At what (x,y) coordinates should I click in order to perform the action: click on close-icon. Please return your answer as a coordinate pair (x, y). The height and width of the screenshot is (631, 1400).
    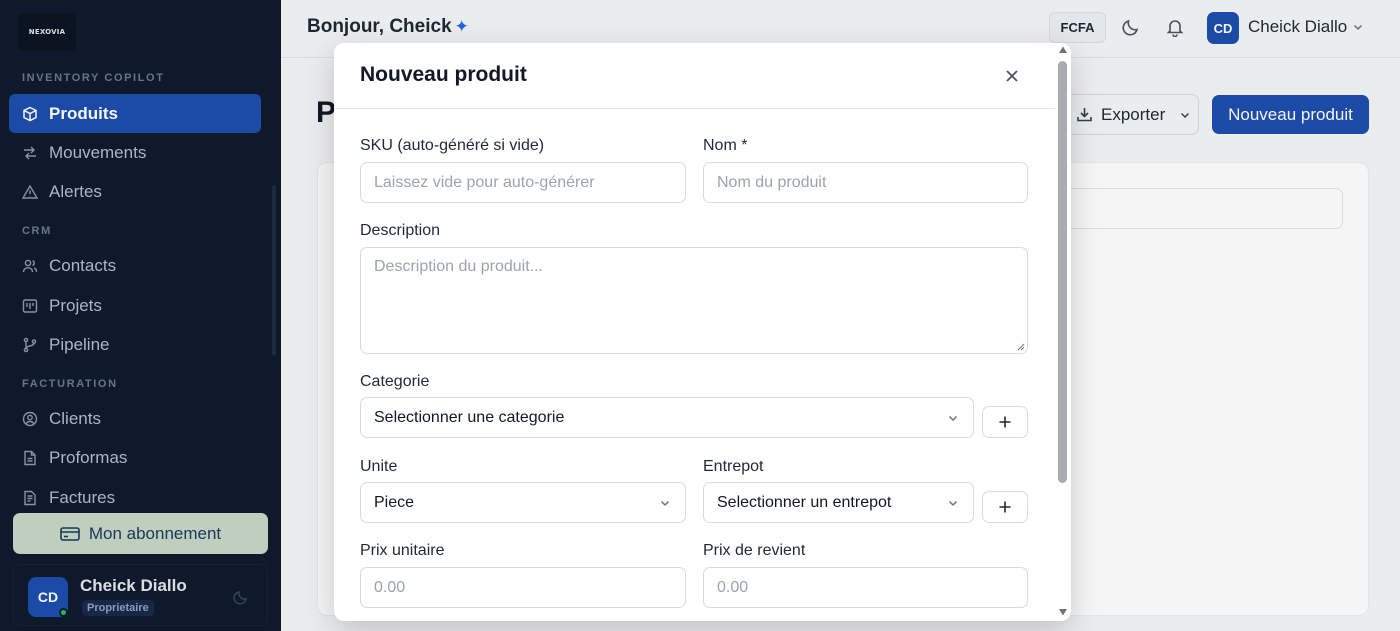
    Looking at the image, I should click on (1012, 76).